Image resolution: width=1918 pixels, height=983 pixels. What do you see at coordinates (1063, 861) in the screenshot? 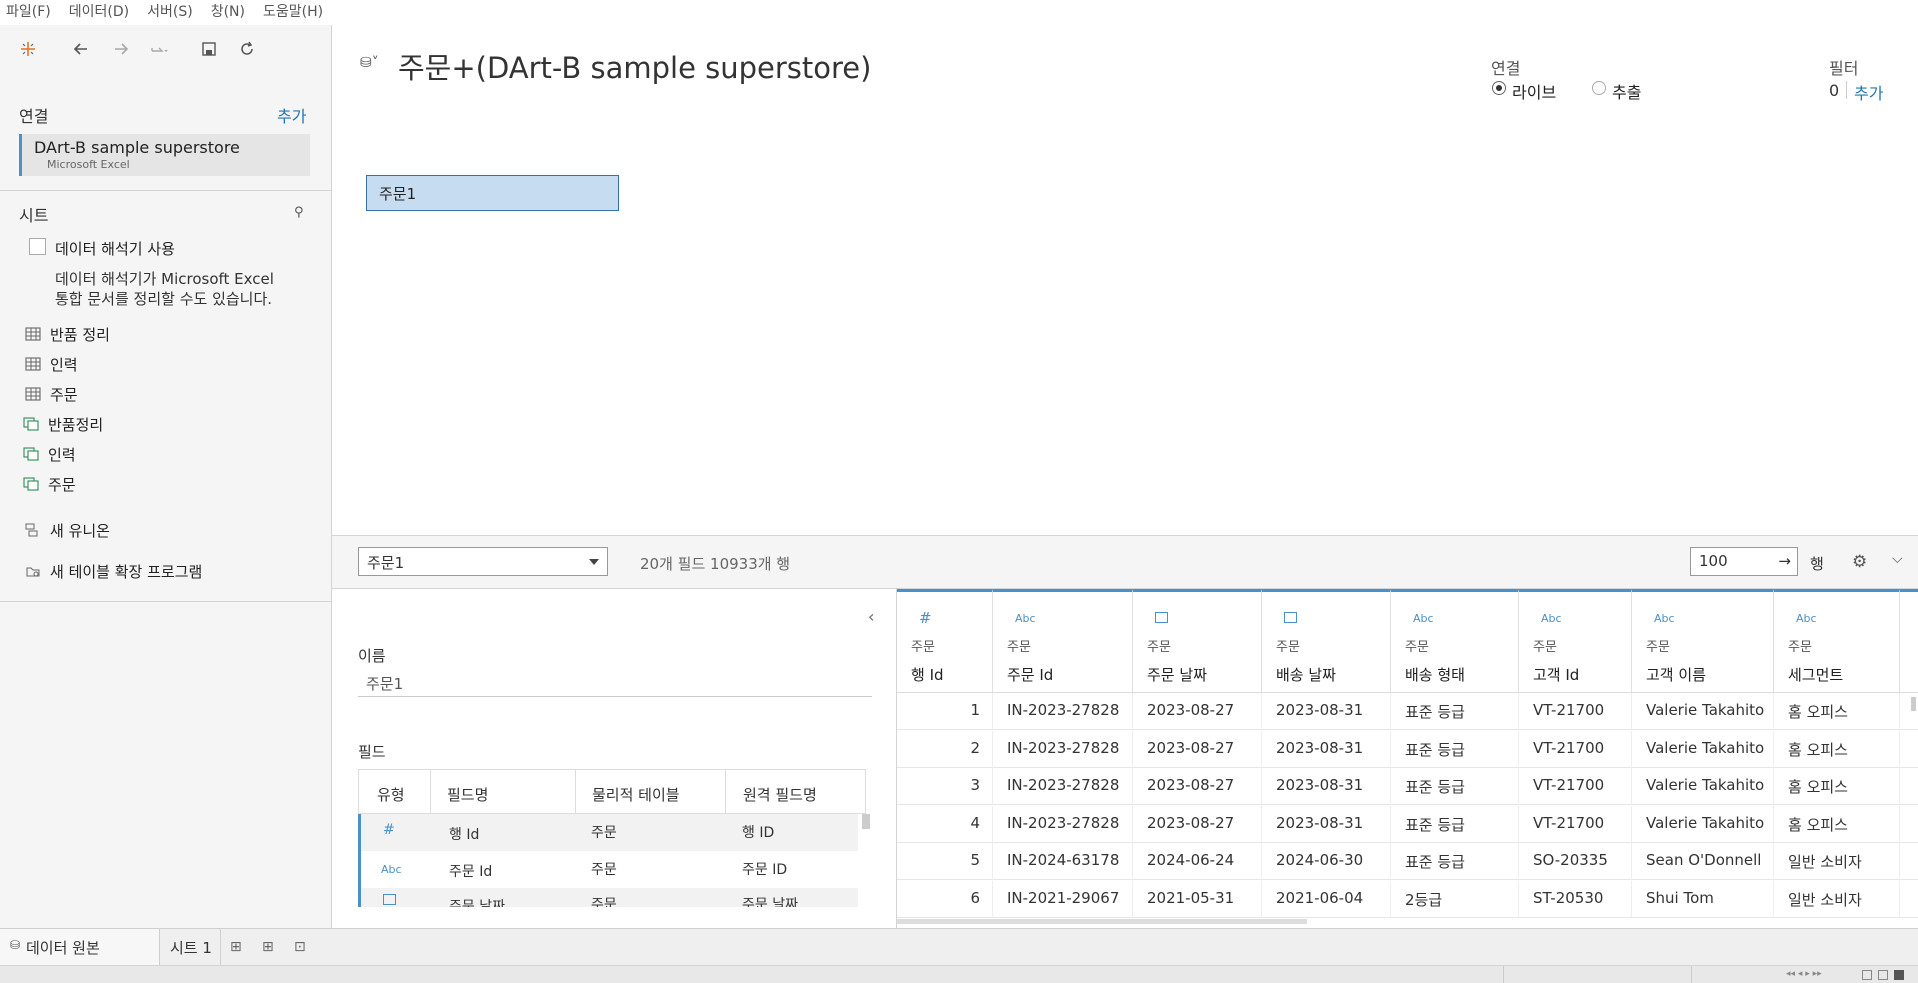
I see `grid-cell: IN-2024-63178` at bounding box center [1063, 861].